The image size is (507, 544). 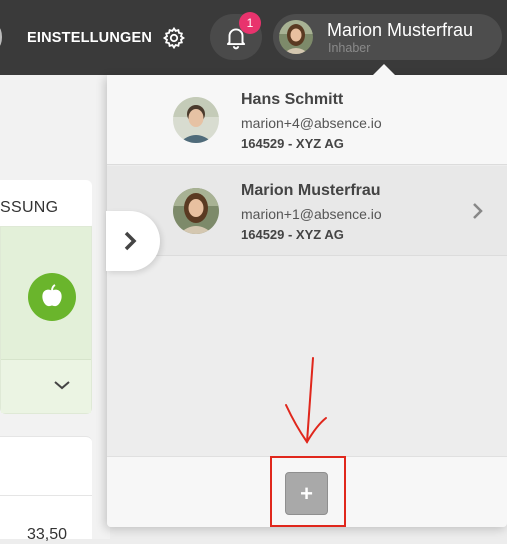 I want to click on amount-value: 33,50, so click(x=47, y=534).